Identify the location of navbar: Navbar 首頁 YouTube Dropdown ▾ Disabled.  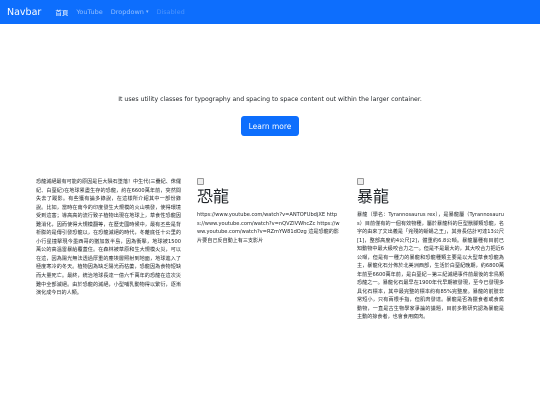
(270, 12).